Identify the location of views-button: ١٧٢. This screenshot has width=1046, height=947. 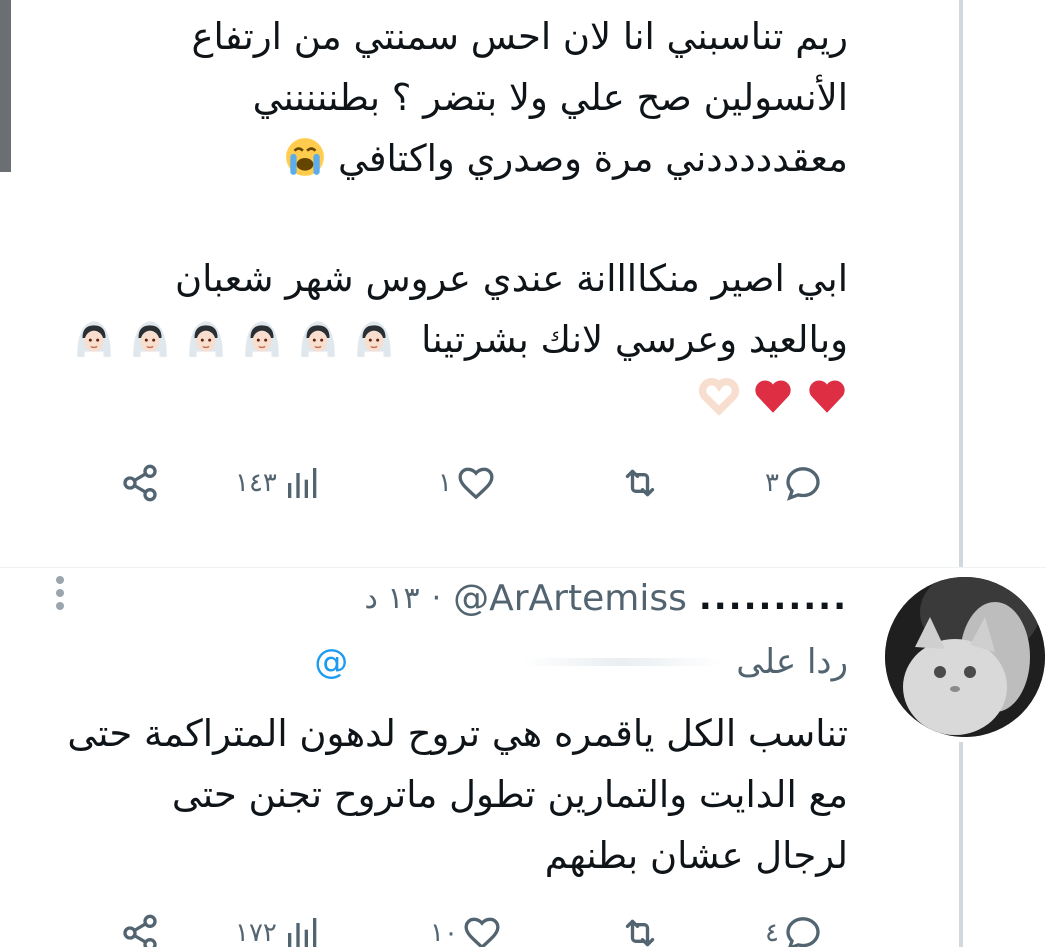
(279, 926).